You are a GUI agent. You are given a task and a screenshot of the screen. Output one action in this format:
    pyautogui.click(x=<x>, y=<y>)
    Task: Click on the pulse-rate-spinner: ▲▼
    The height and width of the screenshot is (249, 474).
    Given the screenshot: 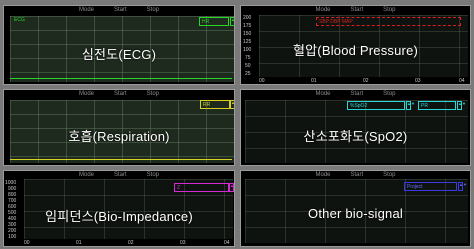 What is the action you would take?
    pyautogui.click(x=461, y=105)
    